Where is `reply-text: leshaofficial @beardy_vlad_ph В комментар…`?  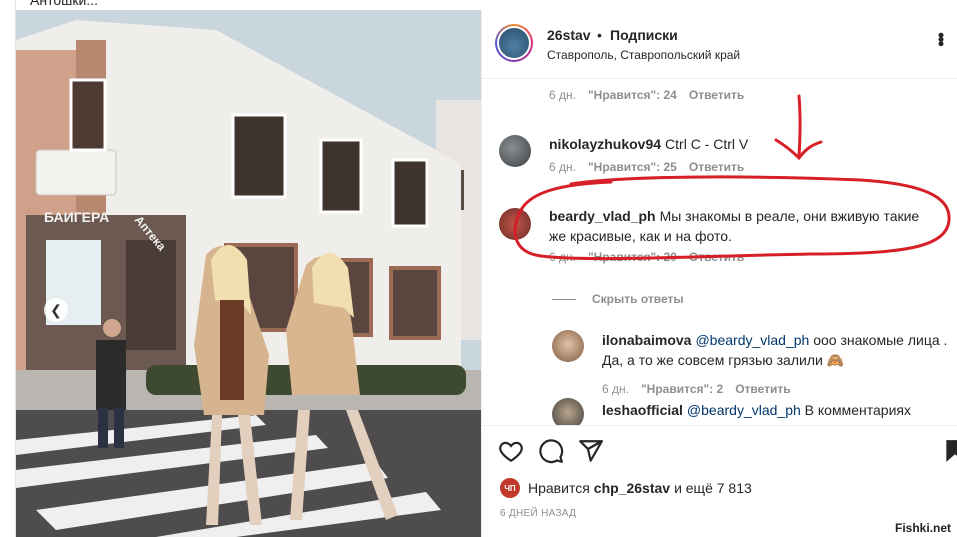 reply-text: leshaofficial @beardy_vlad_ph В комментар… is located at coordinates (756, 410).